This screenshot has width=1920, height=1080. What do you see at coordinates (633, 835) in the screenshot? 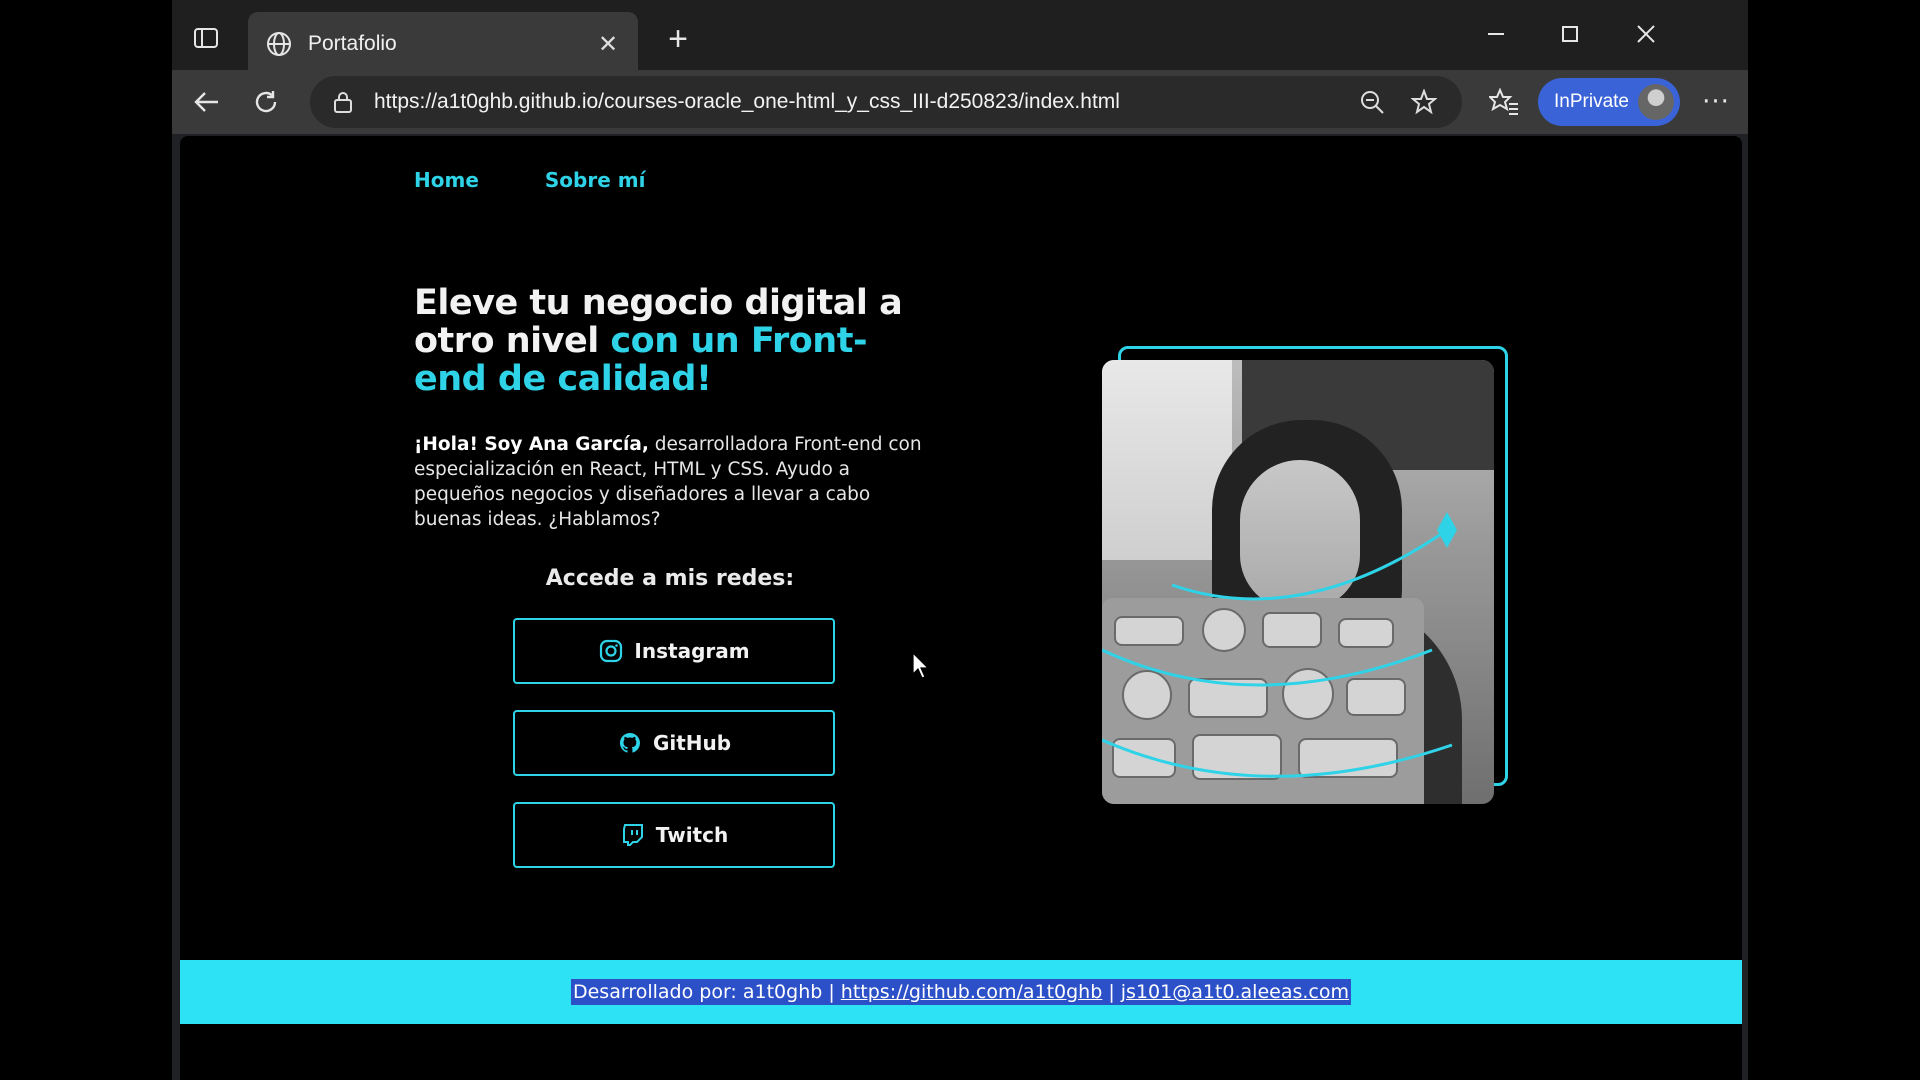
I see `twitch-icon` at bounding box center [633, 835].